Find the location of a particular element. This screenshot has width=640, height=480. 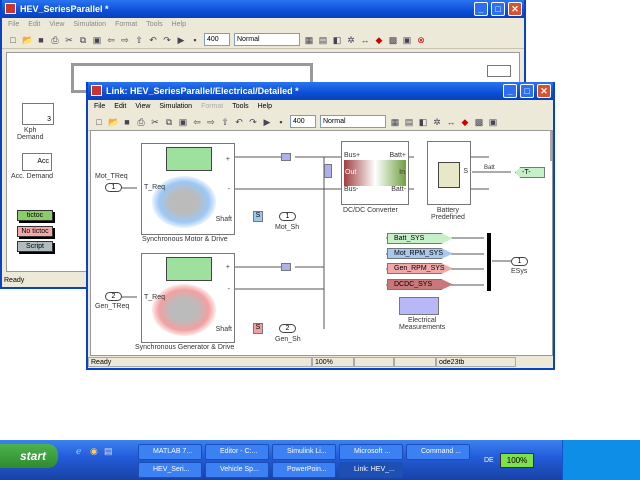

gen-sh-outport: 2 is located at coordinates (287, 328).